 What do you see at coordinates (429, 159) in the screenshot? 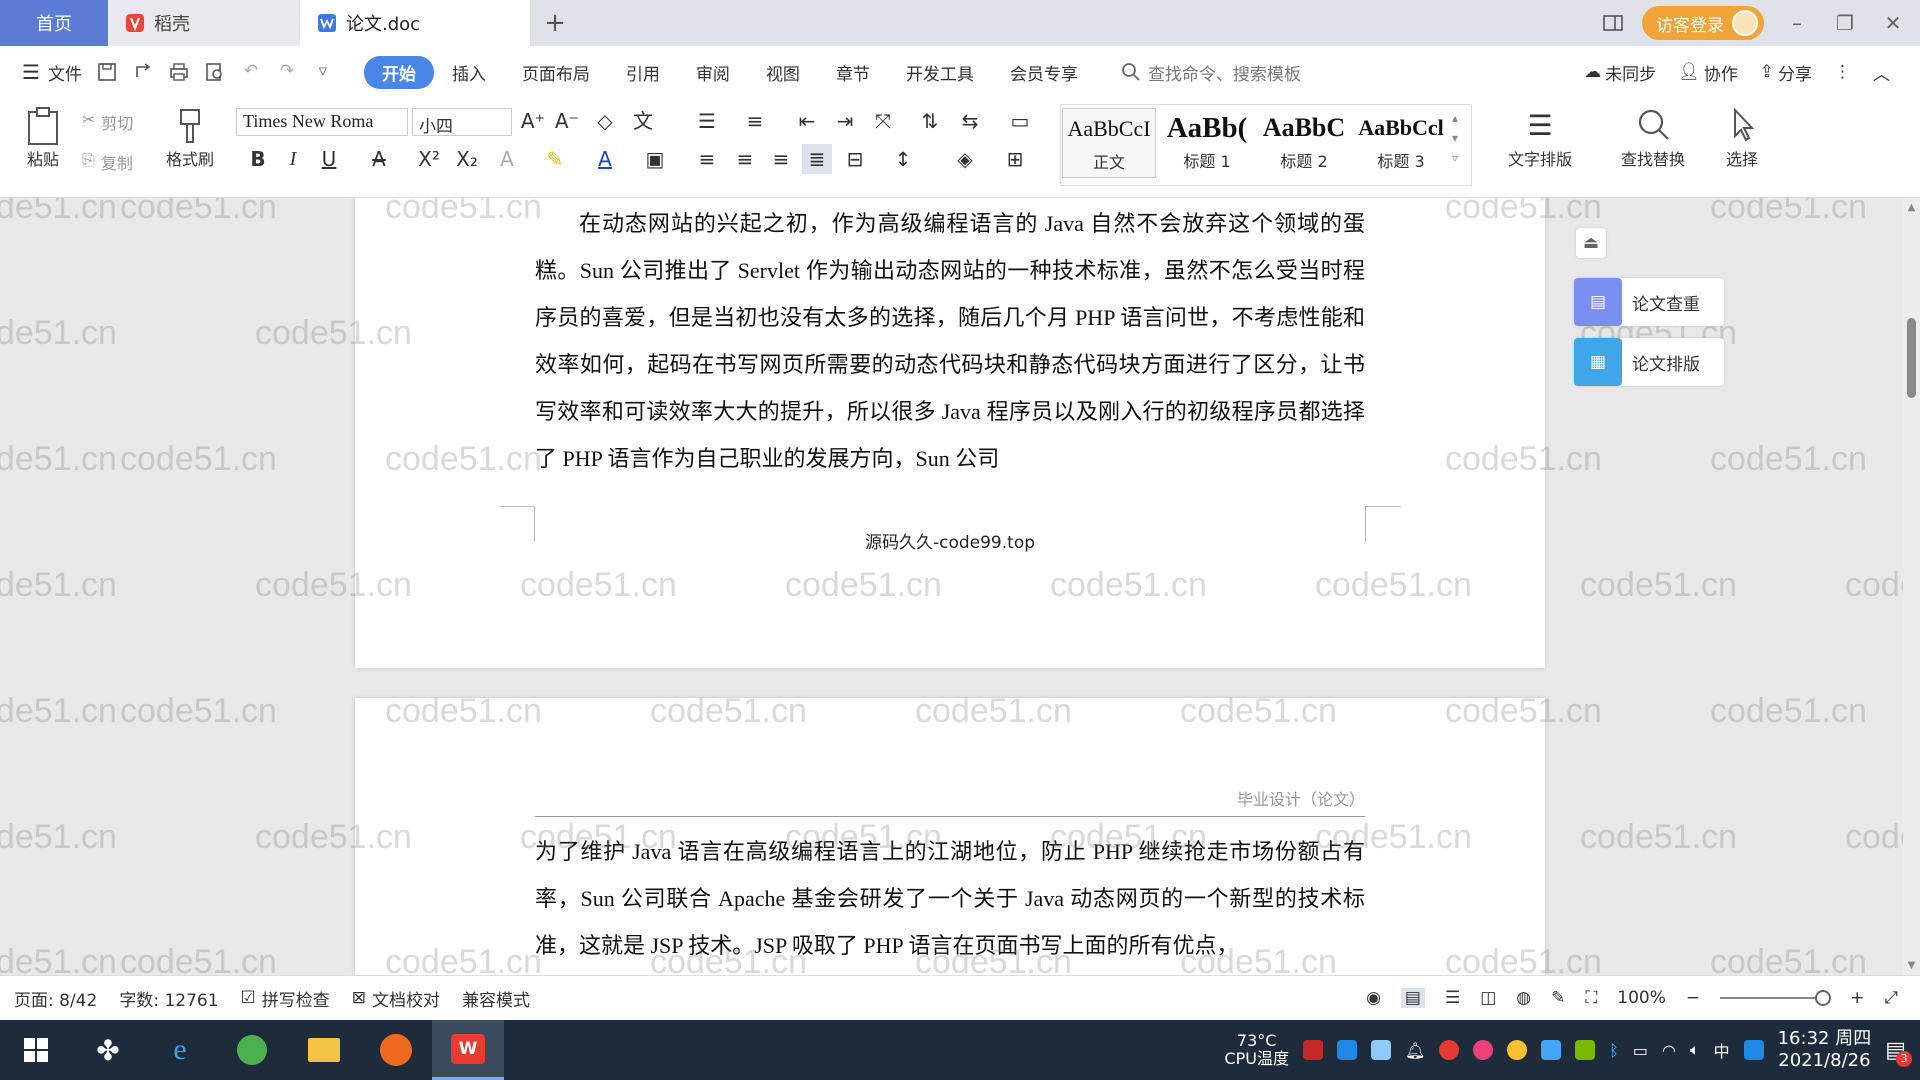
I see `superscript-icon: X²` at bounding box center [429, 159].